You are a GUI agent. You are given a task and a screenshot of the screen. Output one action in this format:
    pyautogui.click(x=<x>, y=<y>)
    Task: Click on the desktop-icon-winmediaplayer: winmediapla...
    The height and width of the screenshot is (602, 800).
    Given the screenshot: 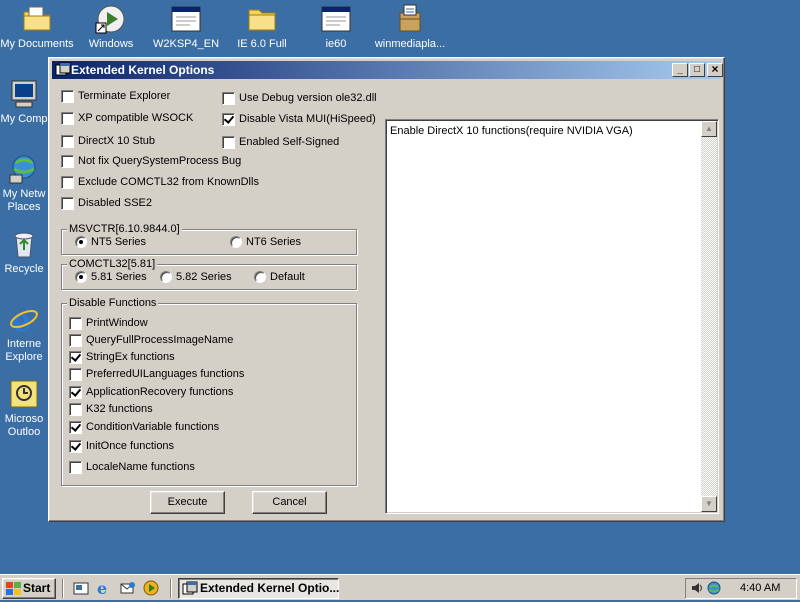 What is the action you would take?
    pyautogui.click(x=410, y=27)
    